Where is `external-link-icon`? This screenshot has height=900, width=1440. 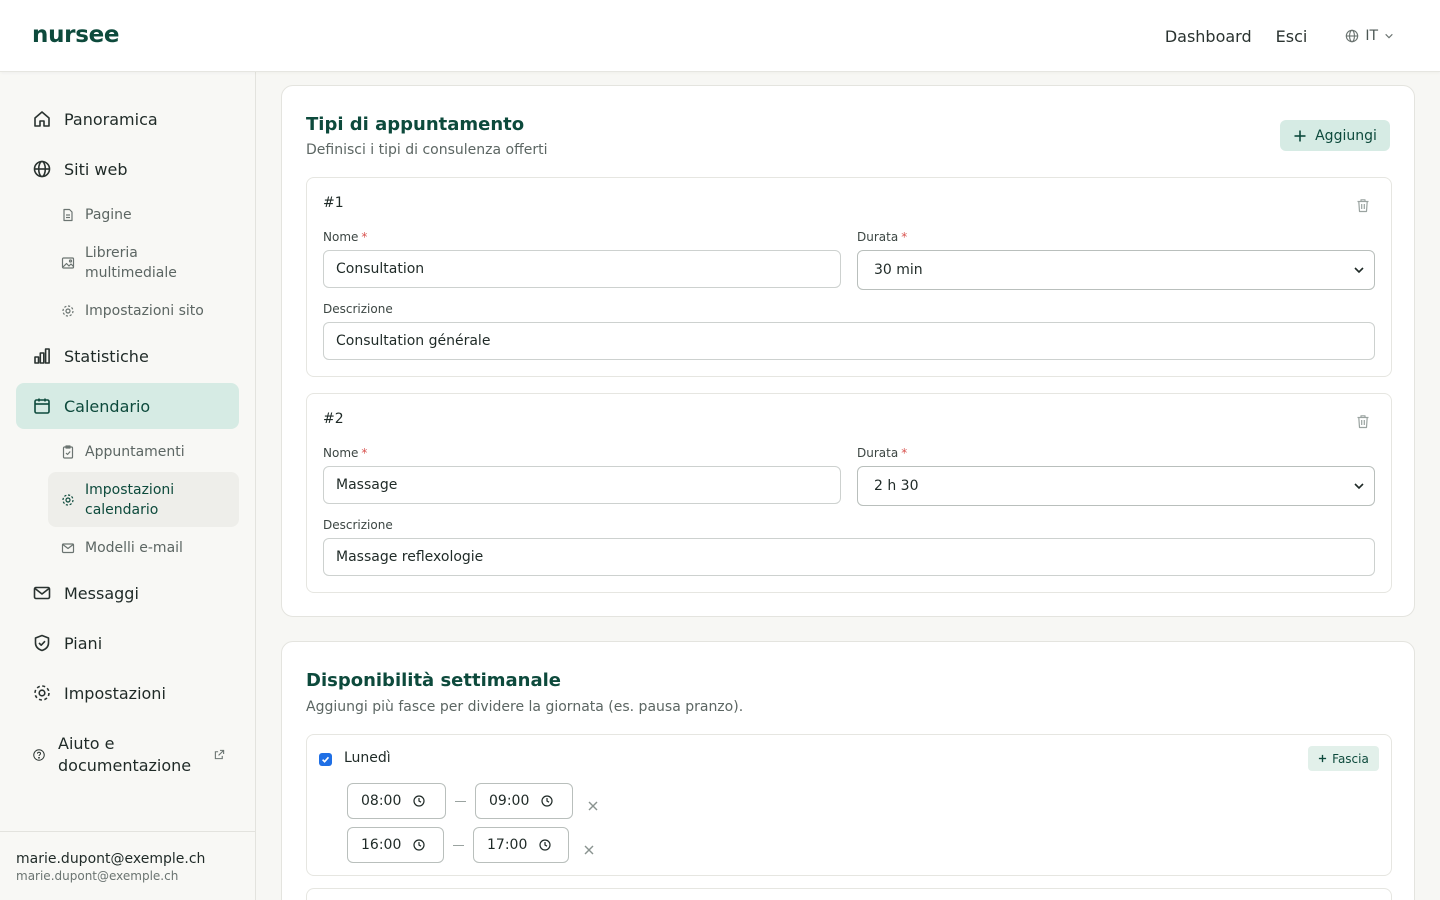 external-link-icon is located at coordinates (219, 754).